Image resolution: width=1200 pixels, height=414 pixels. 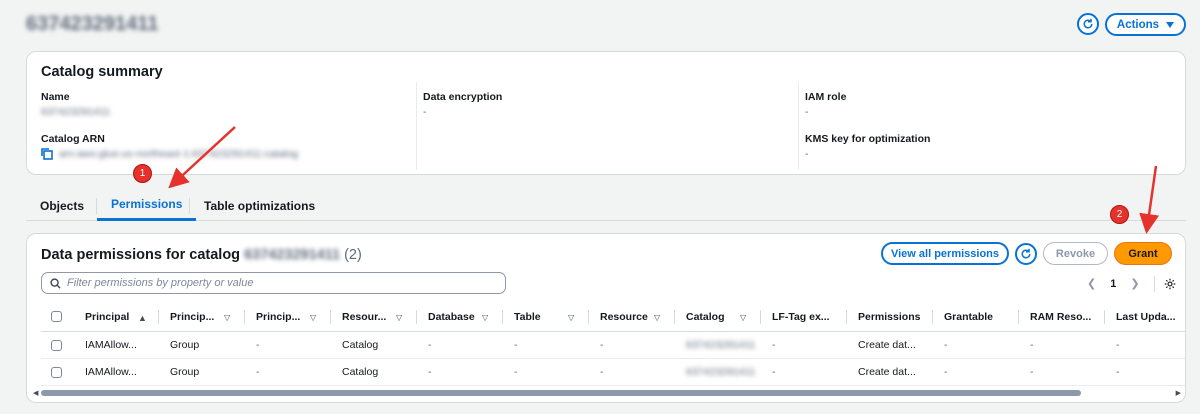 I want to click on column-header: Resource, so click(x=624, y=316).